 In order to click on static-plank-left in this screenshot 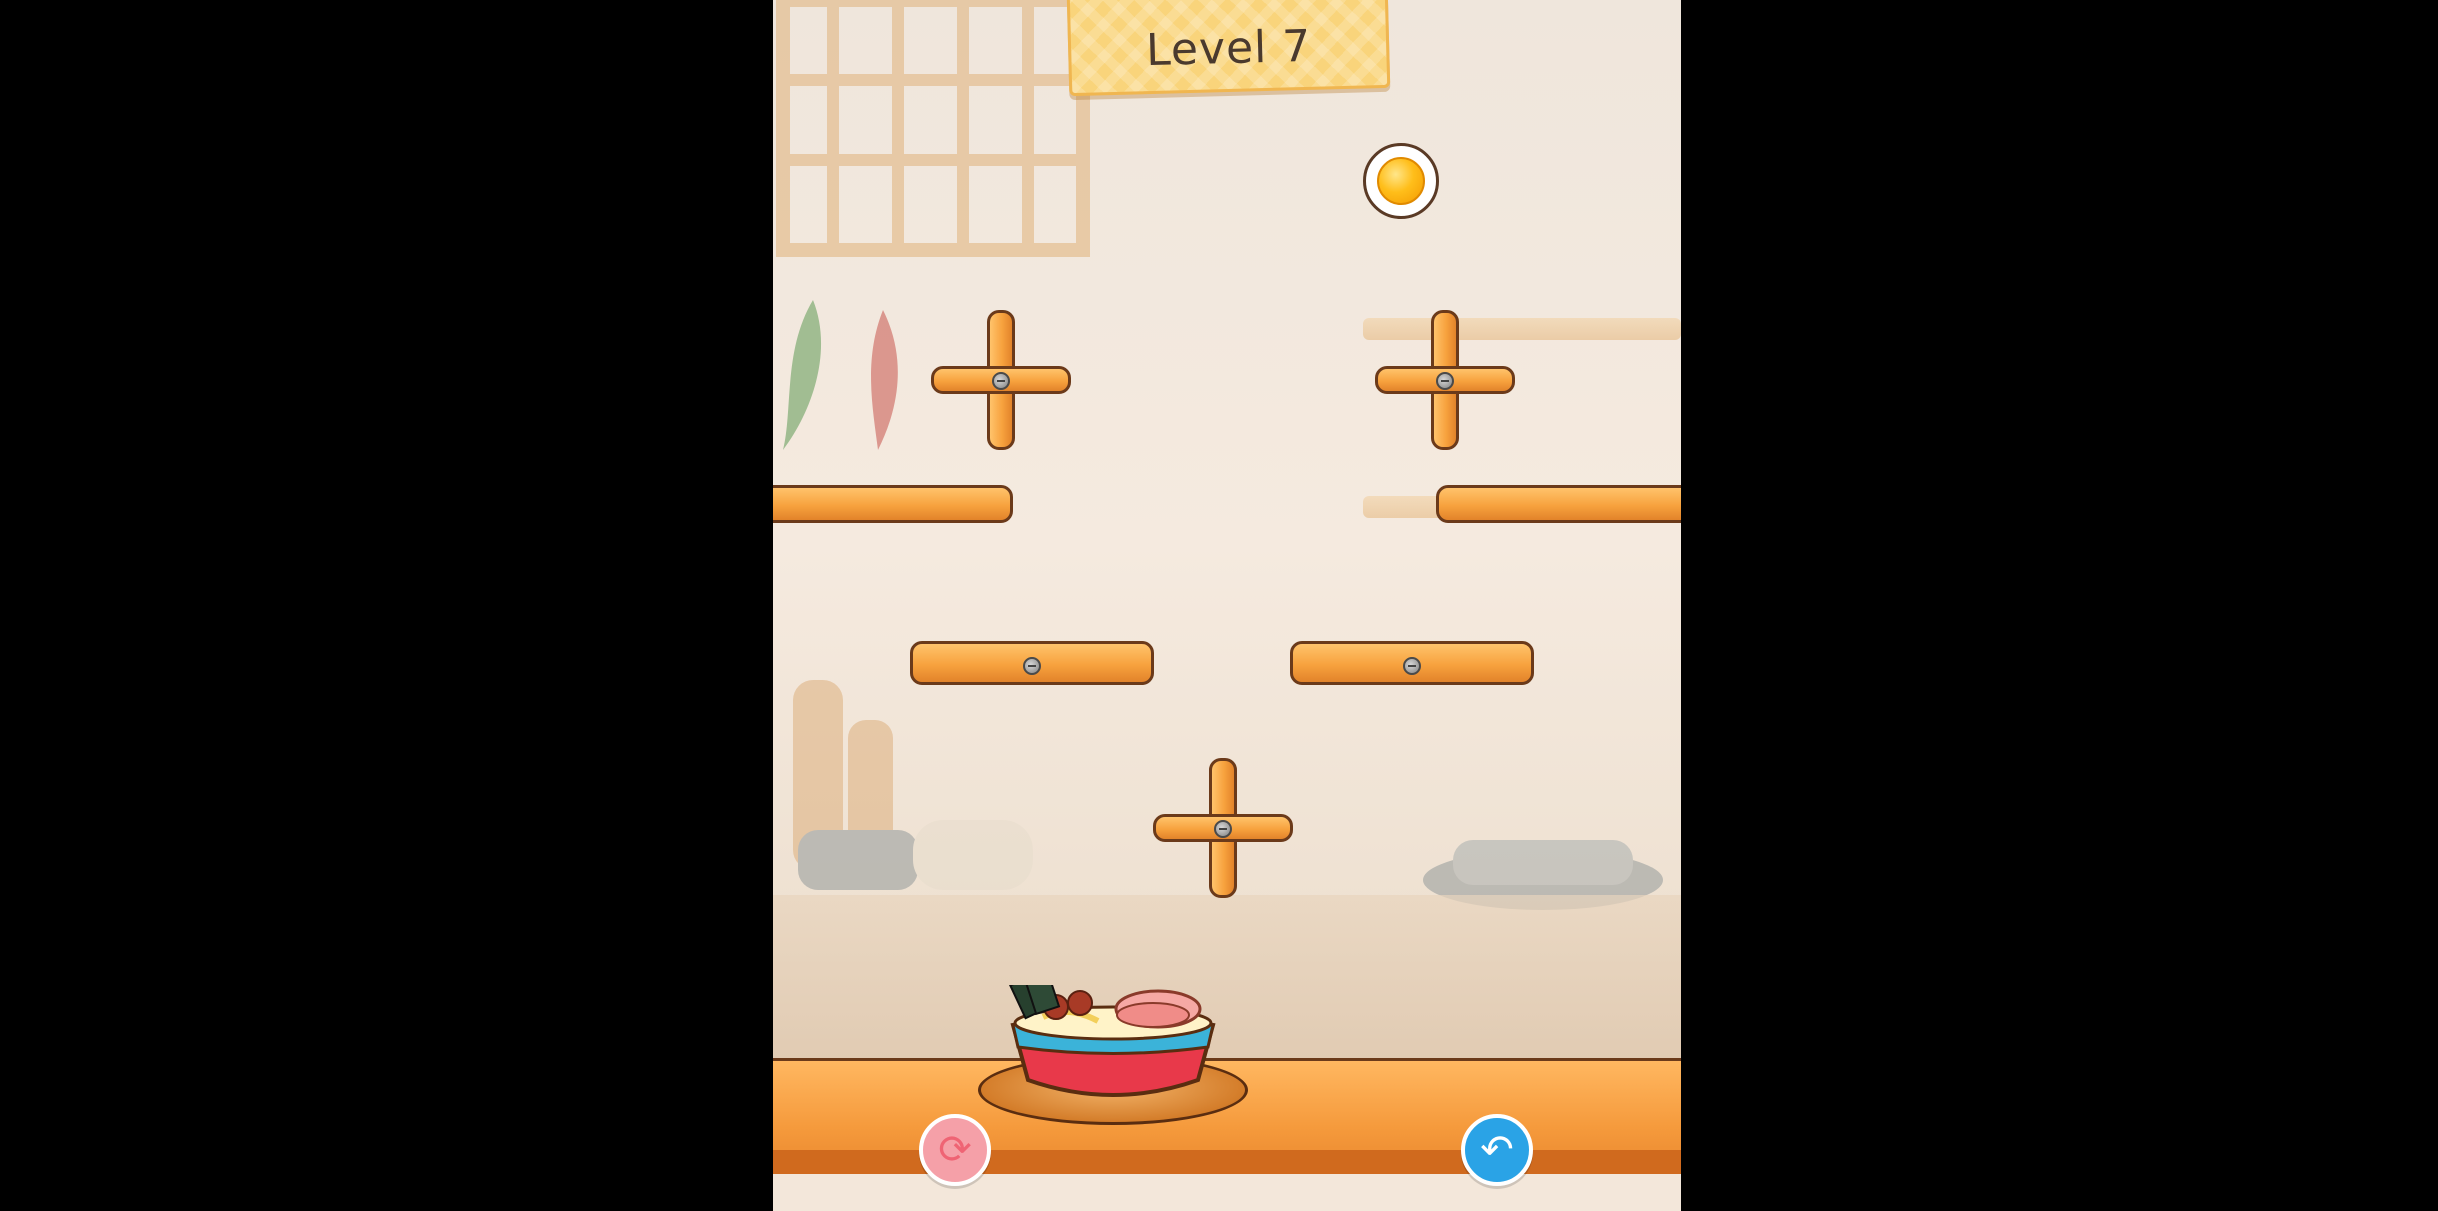, I will do `click(893, 504)`.